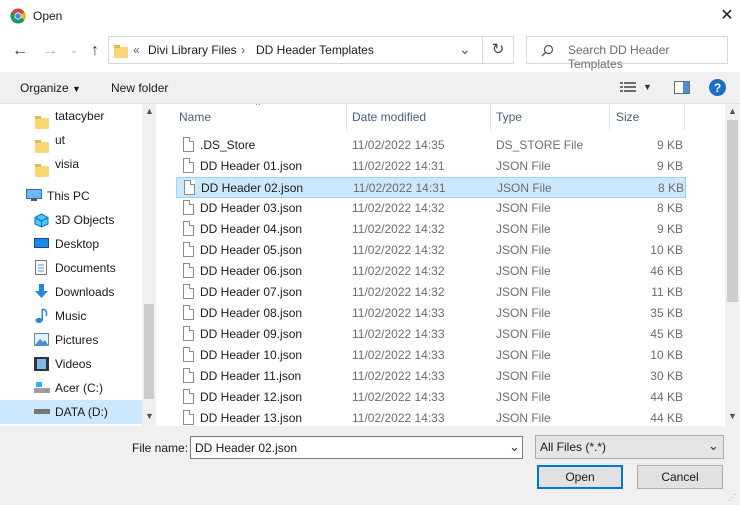 This screenshot has height=505, width=740. I want to click on sidebar-item-label: tatacyber, so click(80, 116).